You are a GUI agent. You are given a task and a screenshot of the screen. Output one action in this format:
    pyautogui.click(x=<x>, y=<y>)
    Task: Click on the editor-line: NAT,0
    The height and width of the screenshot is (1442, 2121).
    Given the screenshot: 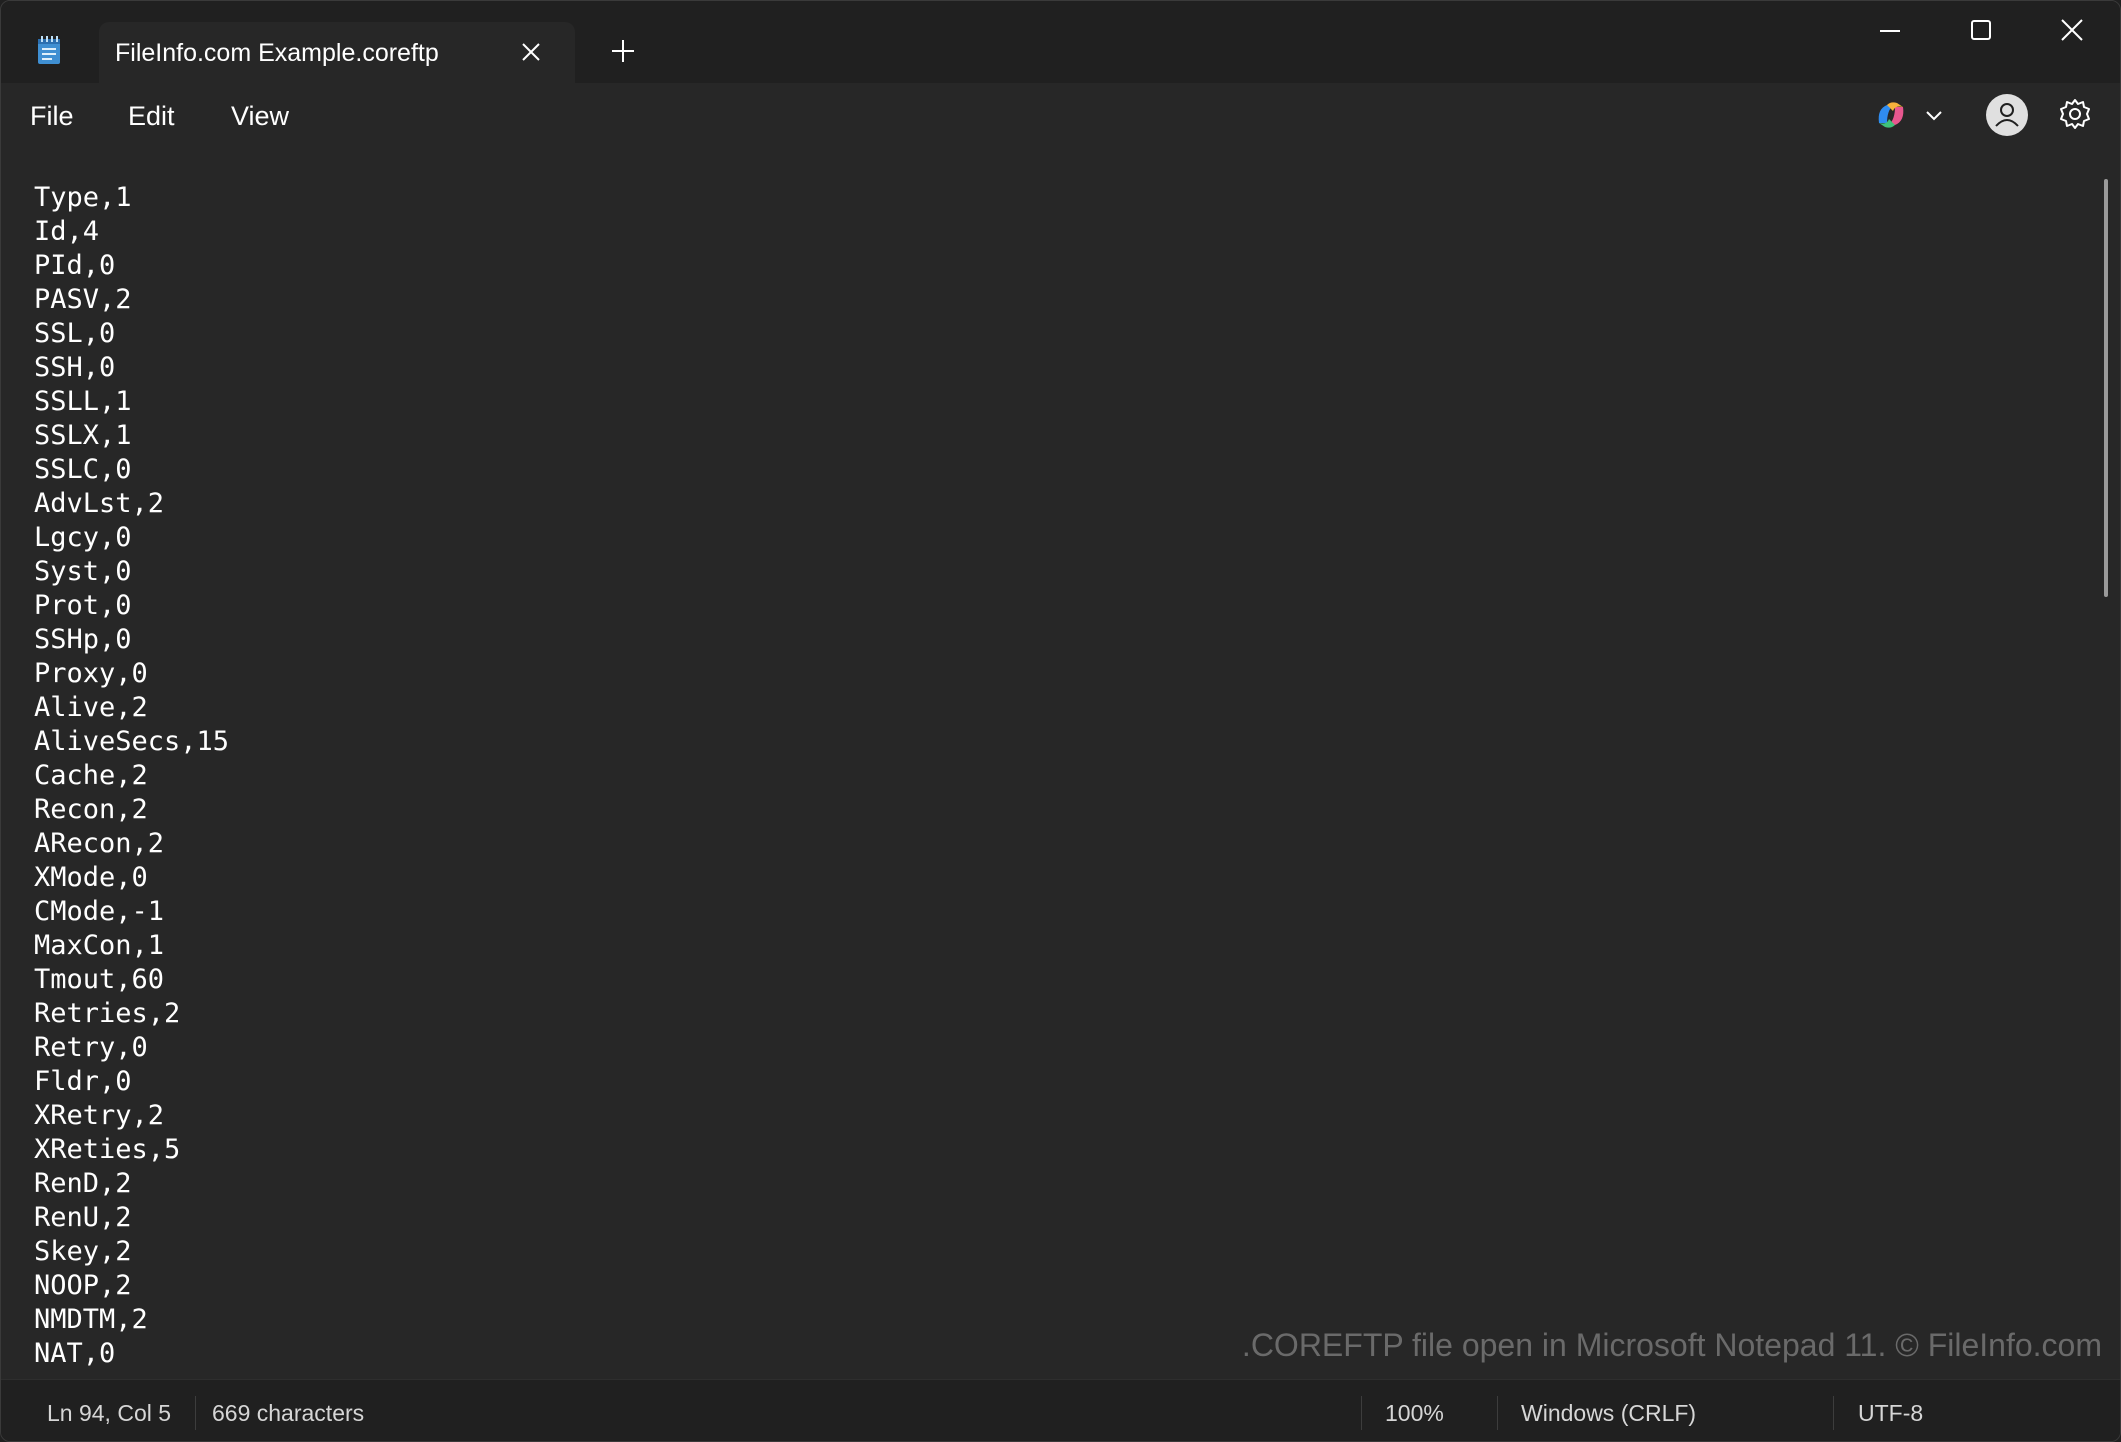 What is the action you would take?
    pyautogui.click(x=75, y=1353)
    